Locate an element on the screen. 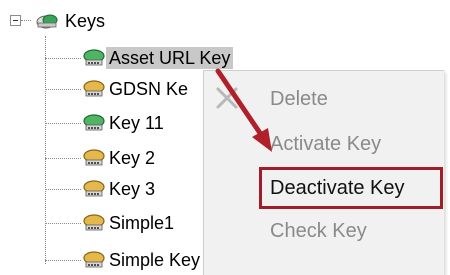  delete-x-icon is located at coordinates (227, 98).